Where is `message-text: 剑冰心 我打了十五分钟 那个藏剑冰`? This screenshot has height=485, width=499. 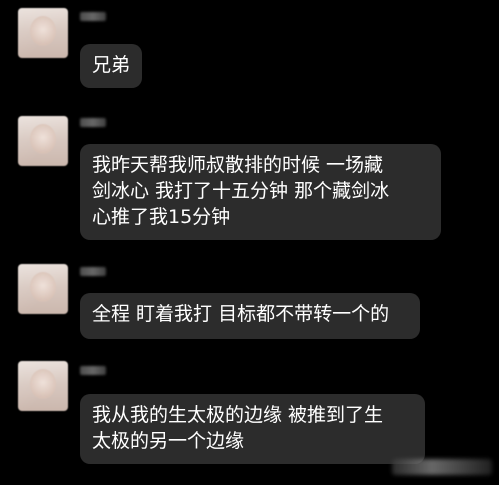 message-text: 剑冰心 我打了十五分钟 那个藏剑冰 is located at coordinates (241, 191).